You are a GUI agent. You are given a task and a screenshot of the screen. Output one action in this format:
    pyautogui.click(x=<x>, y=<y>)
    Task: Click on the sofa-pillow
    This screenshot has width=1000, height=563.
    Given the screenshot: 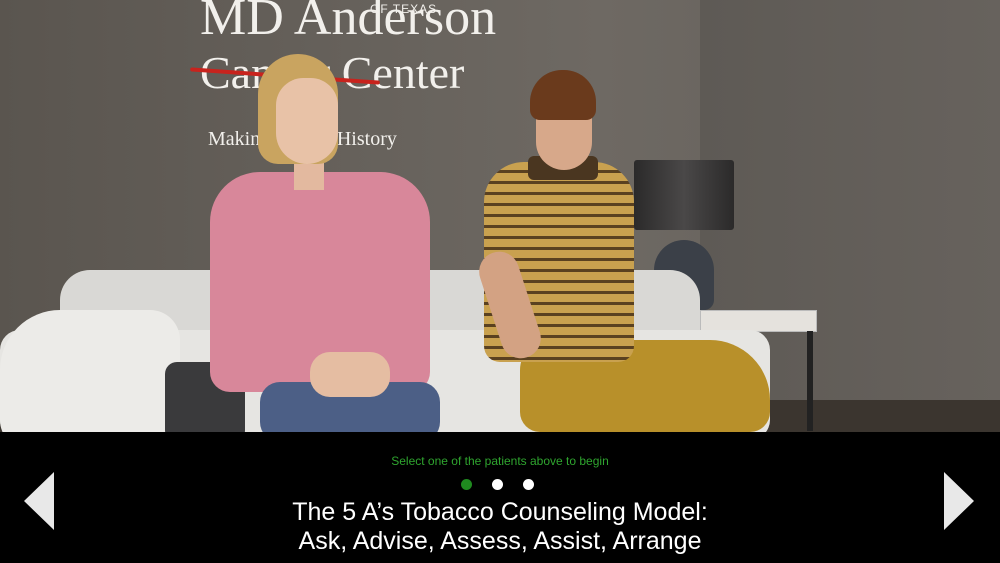 What is the action you would take?
    pyautogui.click(x=90, y=371)
    